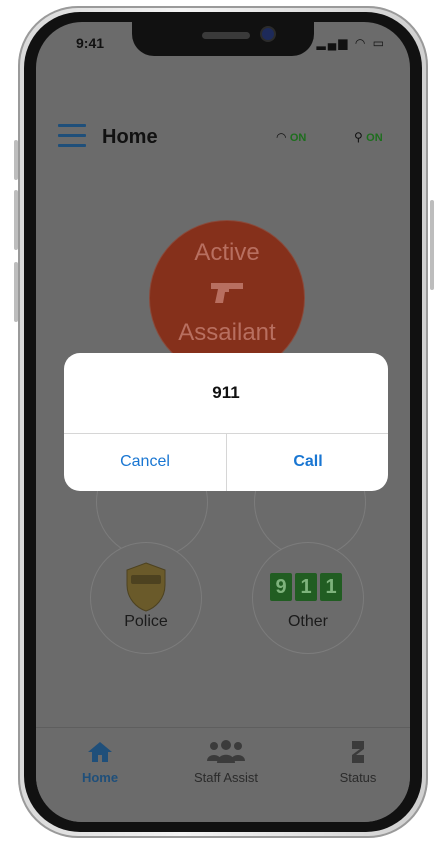  I want to click on wifi-status: ON, so click(298, 138).